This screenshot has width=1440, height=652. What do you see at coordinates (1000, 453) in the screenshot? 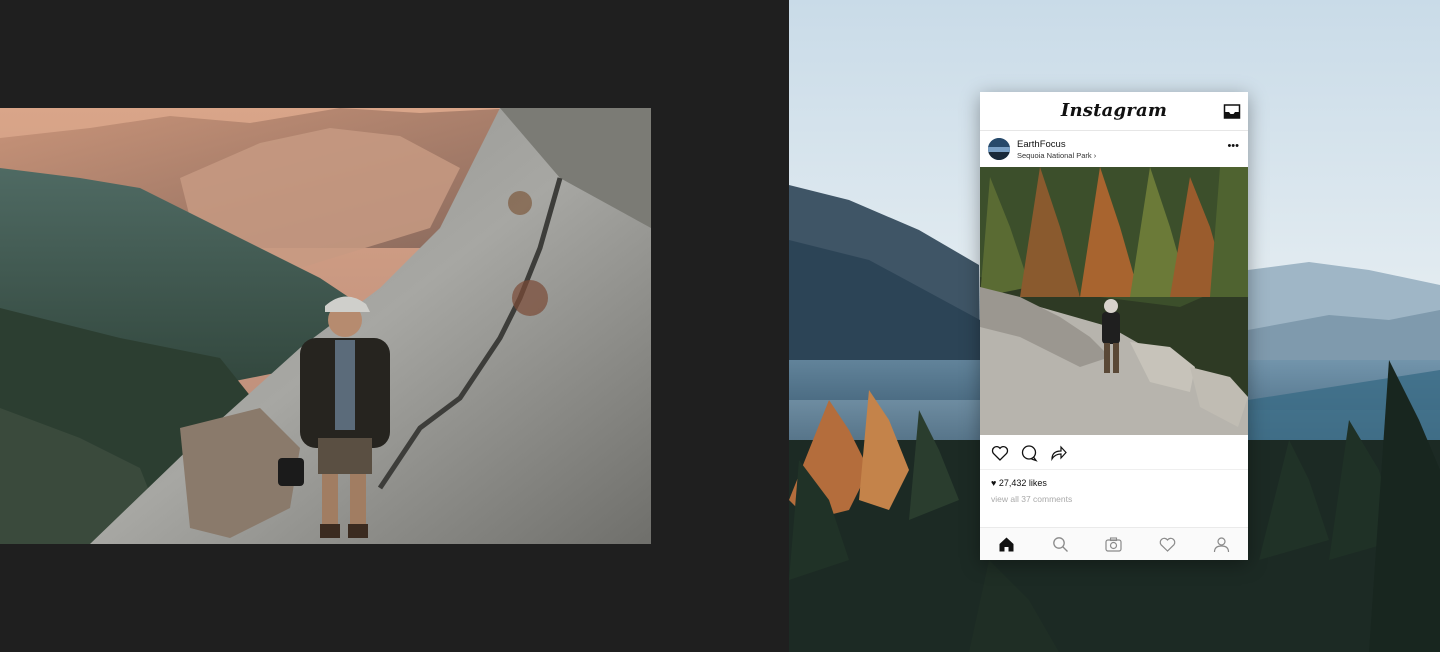
I see `like-icon` at bounding box center [1000, 453].